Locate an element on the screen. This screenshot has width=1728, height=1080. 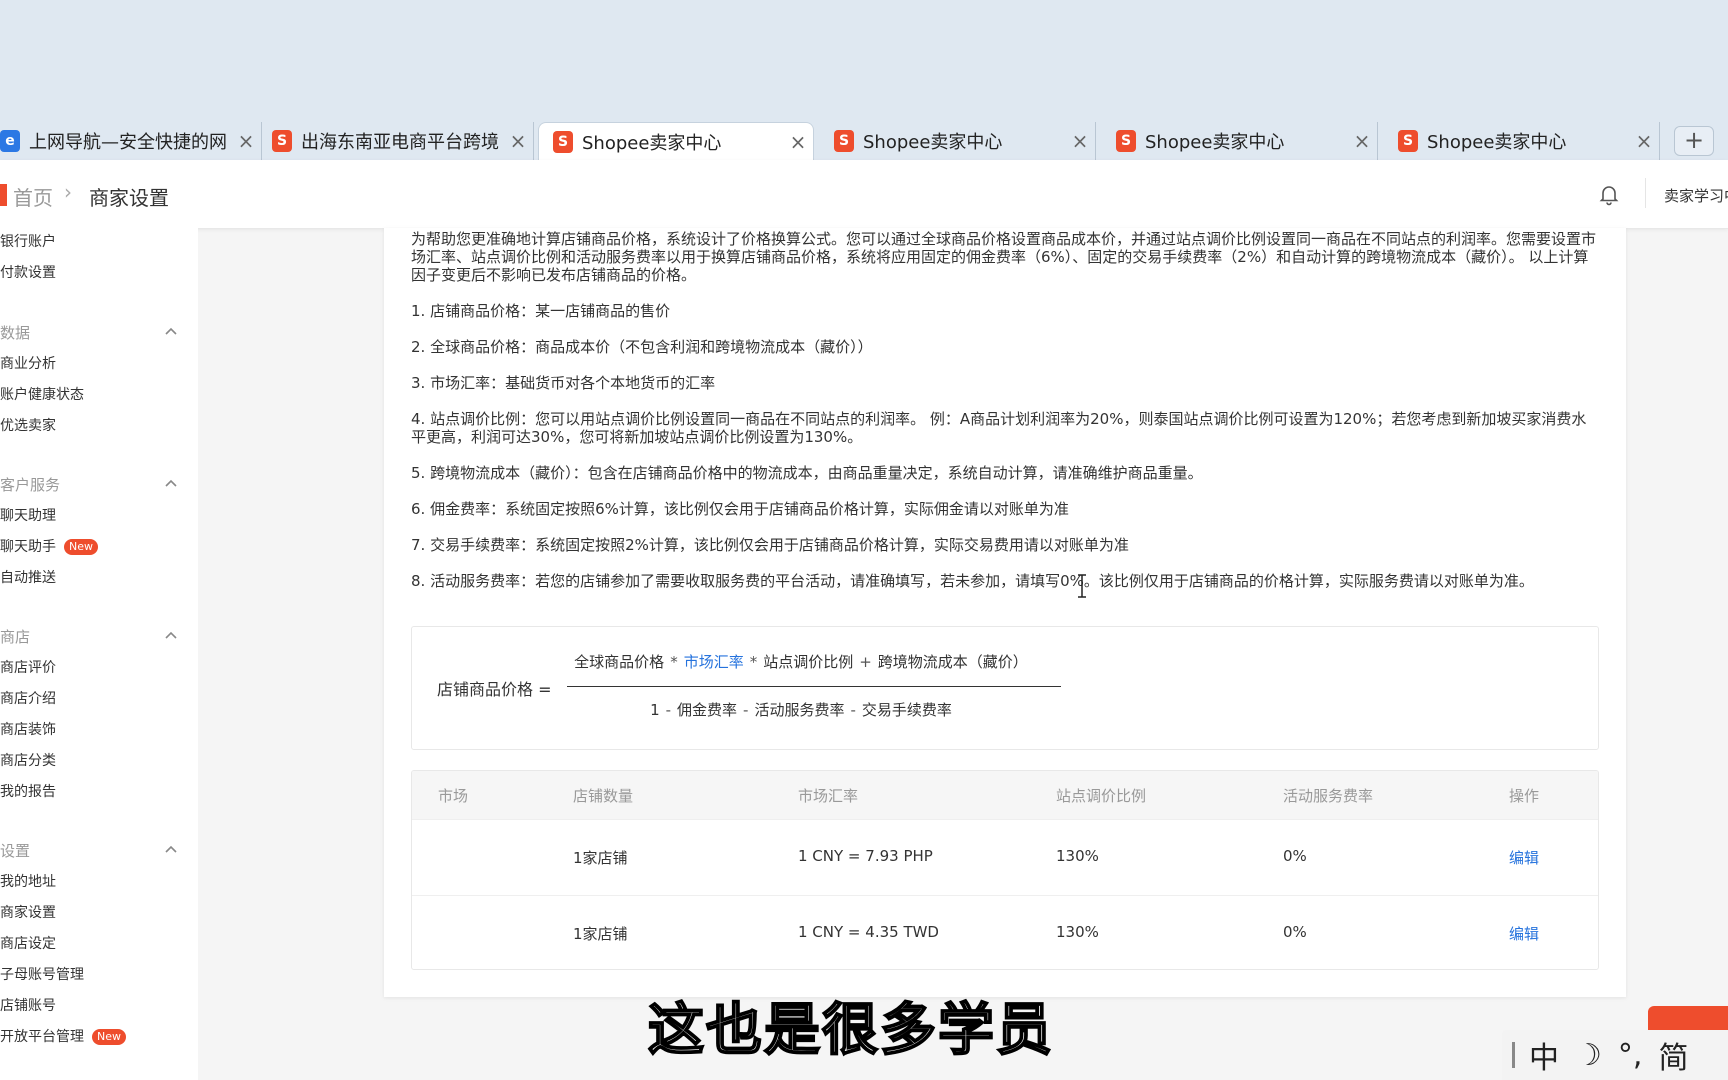
sidebar-item-sub-accounts: 子母账号管理 is located at coordinates (42, 974).